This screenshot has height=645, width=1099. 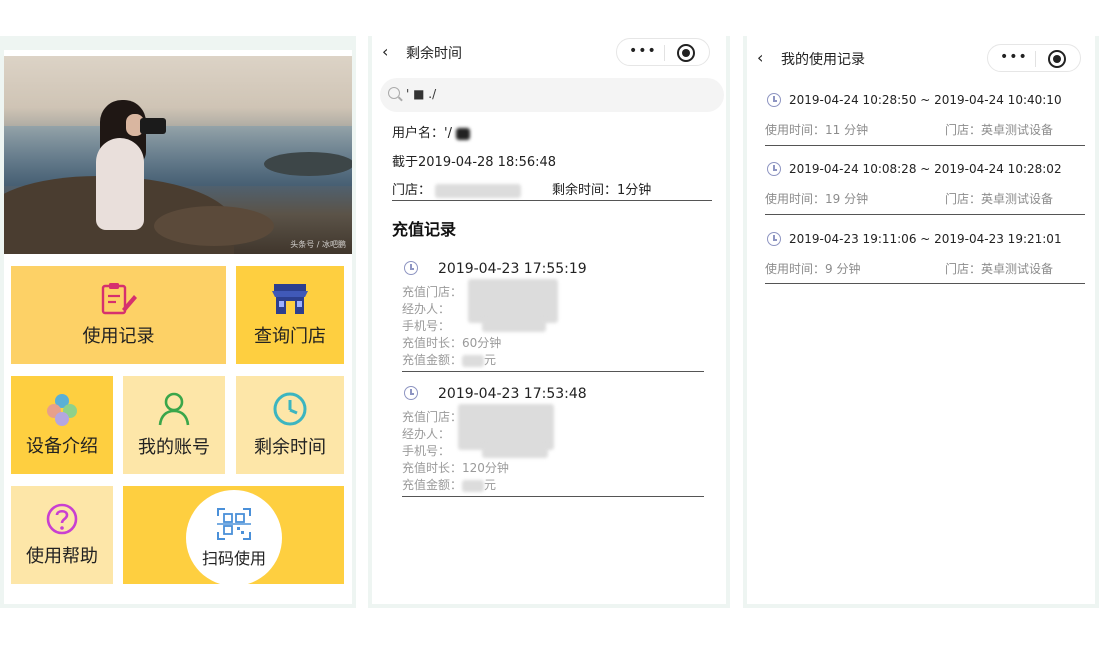 I want to click on my-account-tile: 我的账号, so click(x=174, y=425).